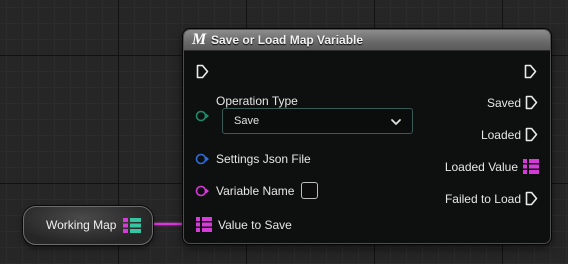 Image resolution: width=568 pixels, height=264 pixels. Describe the element at coordinates (500, 135) in the screenshot. I see `loaded-label: Loaded` at that location.